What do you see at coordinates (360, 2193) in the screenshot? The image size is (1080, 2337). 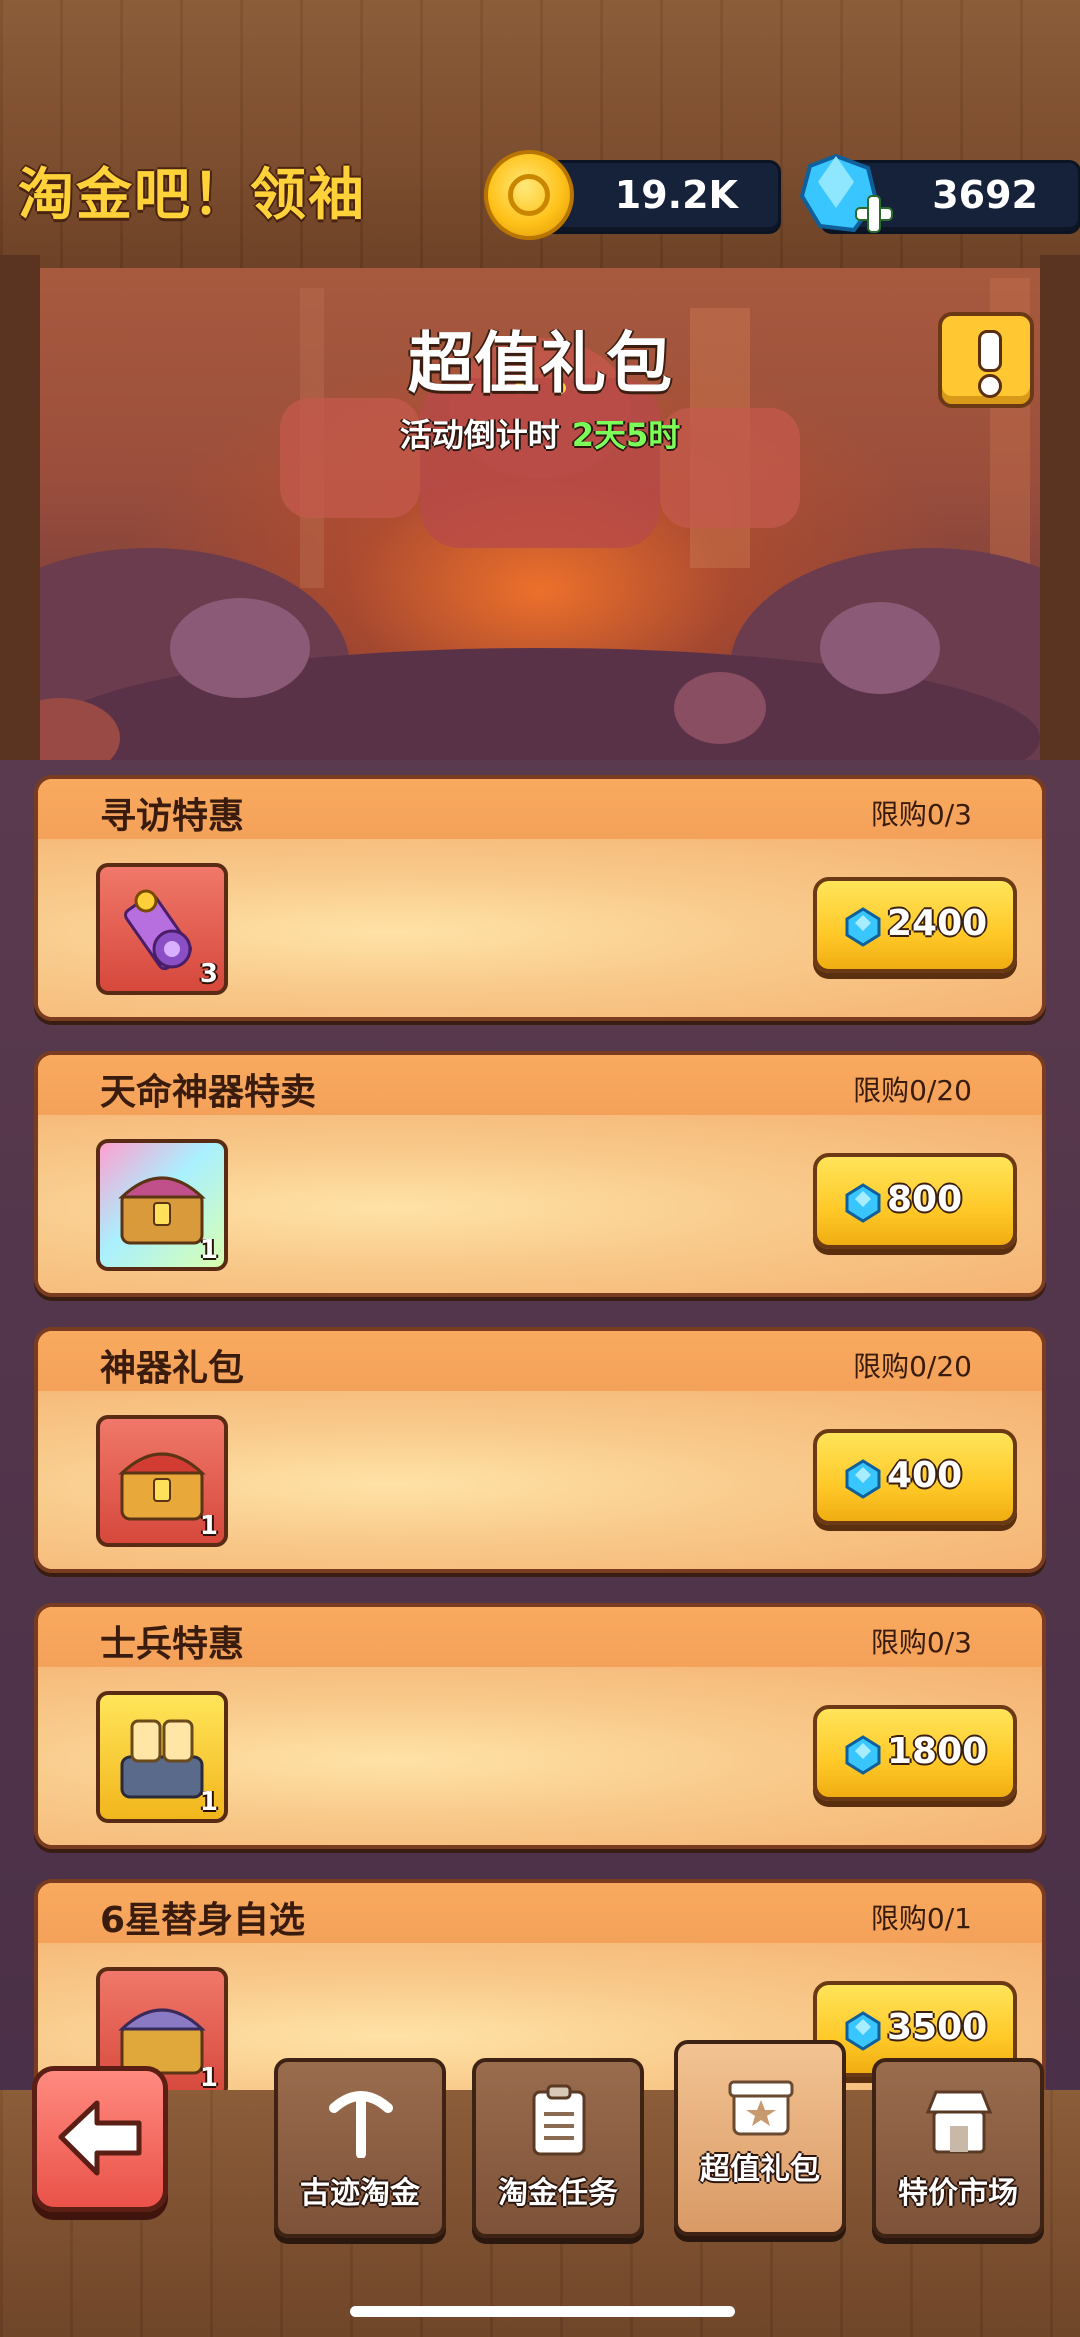 I see `tab-label: 古迹淘金` at bounding box center [360, 2193].